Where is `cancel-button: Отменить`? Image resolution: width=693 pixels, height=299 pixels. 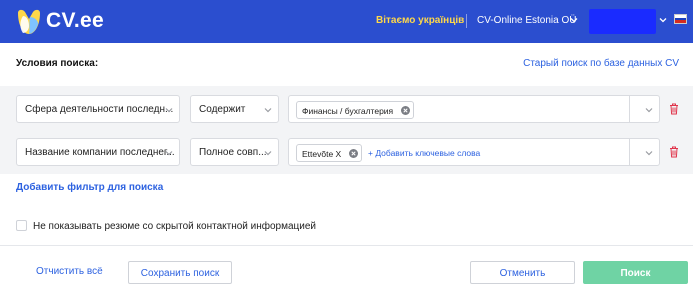 cancel-button: Отменить is located at coordinates (522, 272).